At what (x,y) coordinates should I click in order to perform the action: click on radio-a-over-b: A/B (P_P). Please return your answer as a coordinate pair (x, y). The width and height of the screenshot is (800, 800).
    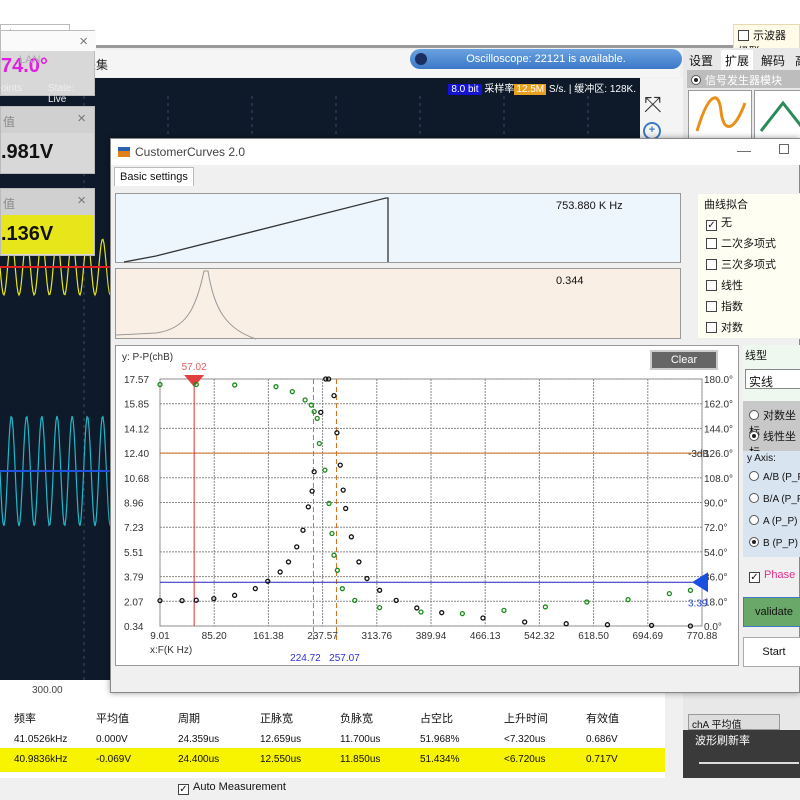
    Looking at the image, I should click on (774, 477).